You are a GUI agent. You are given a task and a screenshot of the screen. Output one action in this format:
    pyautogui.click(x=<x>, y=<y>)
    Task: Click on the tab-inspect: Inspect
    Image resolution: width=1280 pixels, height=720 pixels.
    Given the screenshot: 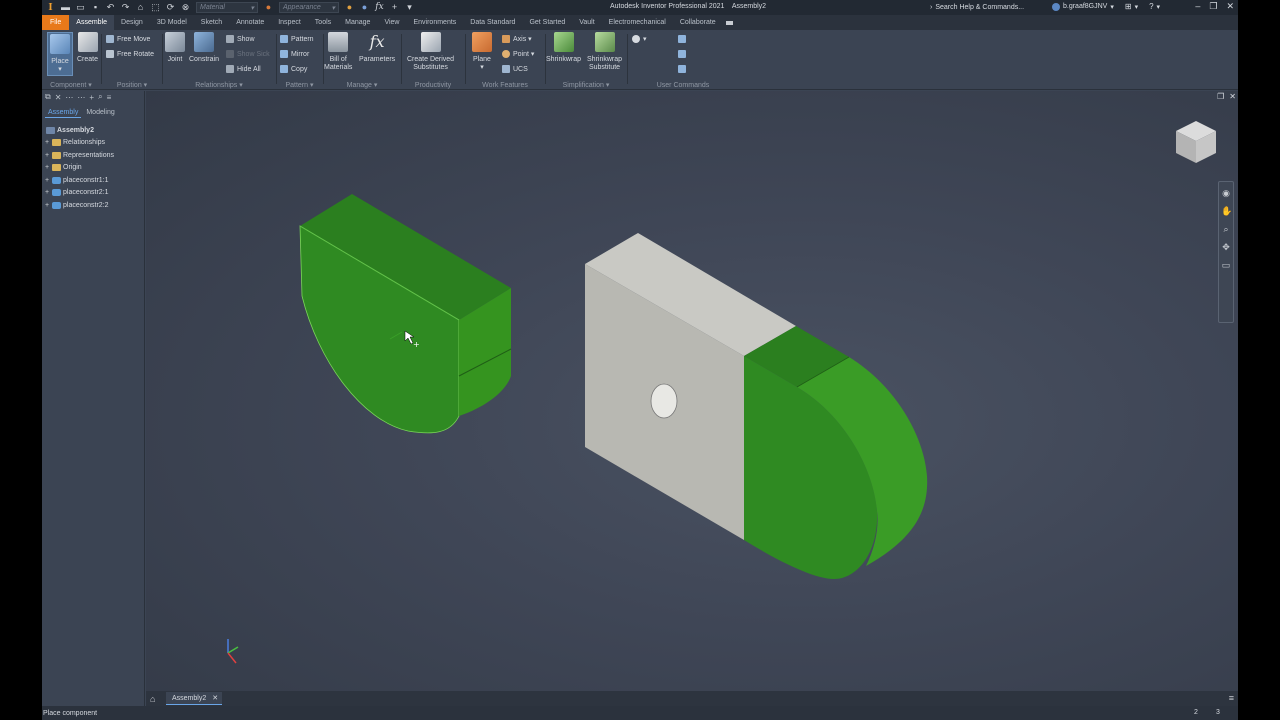 What is the action you would take?
    pyautogui.click(x=289, y=22)
    